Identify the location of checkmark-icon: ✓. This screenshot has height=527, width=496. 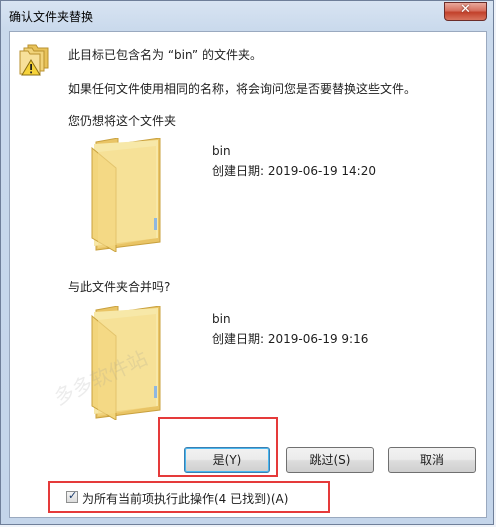
(73, 495).